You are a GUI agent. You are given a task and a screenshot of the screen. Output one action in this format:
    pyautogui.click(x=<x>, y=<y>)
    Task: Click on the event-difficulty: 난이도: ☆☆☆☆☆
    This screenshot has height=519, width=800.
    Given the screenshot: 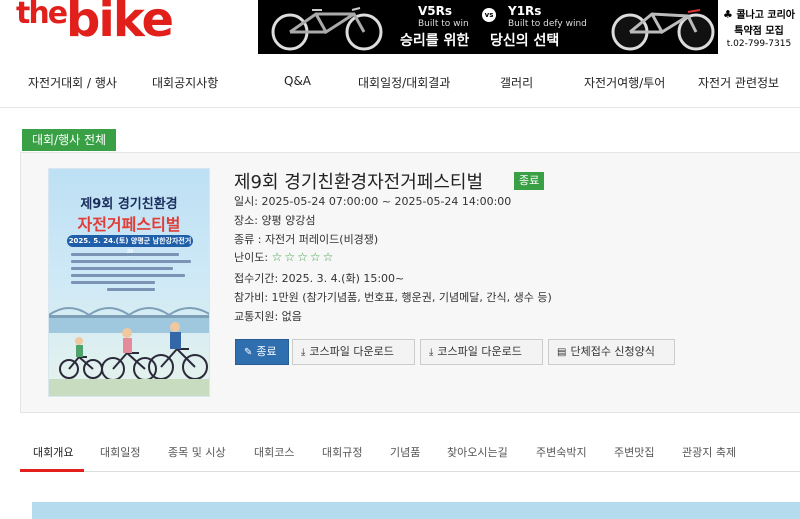 What is the action you would take?
    pyautogui.click(x=284, y=257)
    